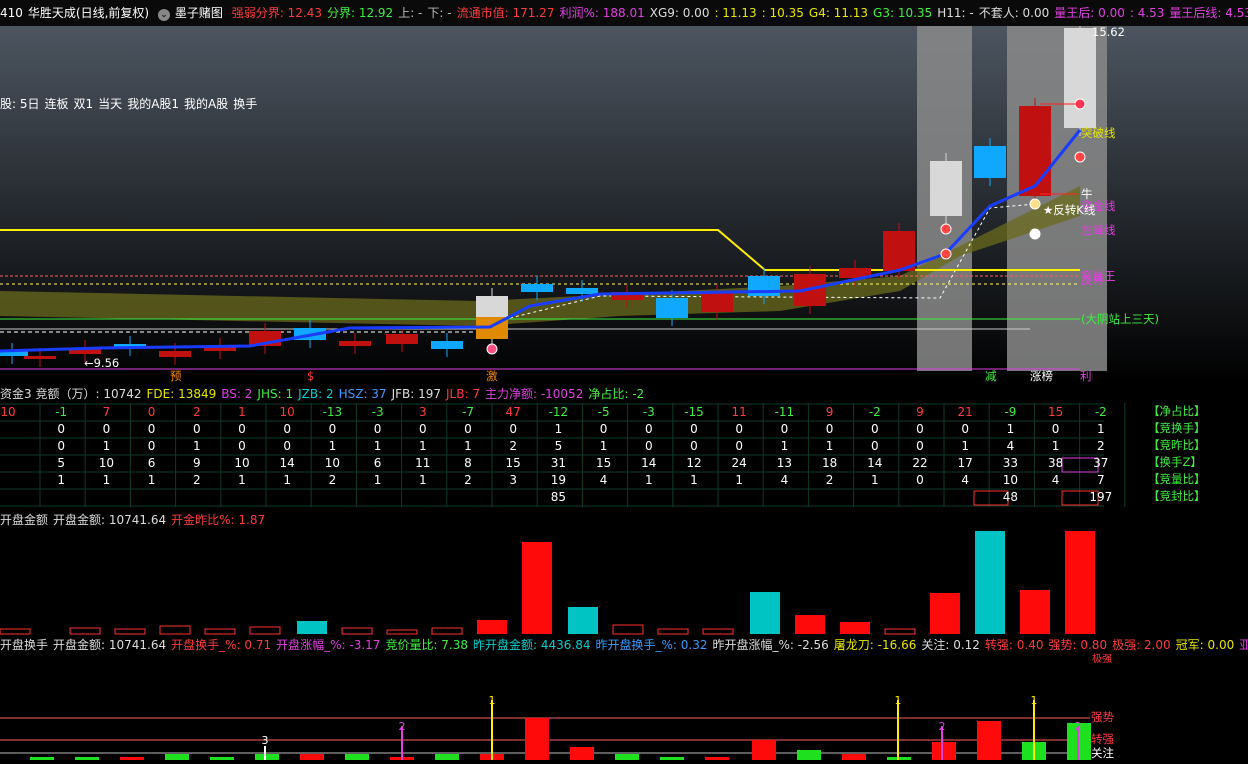 This screenshot has width=1248, height=764. I want to click on bidding-field: 主力净额: -10052, so click(534, 394).